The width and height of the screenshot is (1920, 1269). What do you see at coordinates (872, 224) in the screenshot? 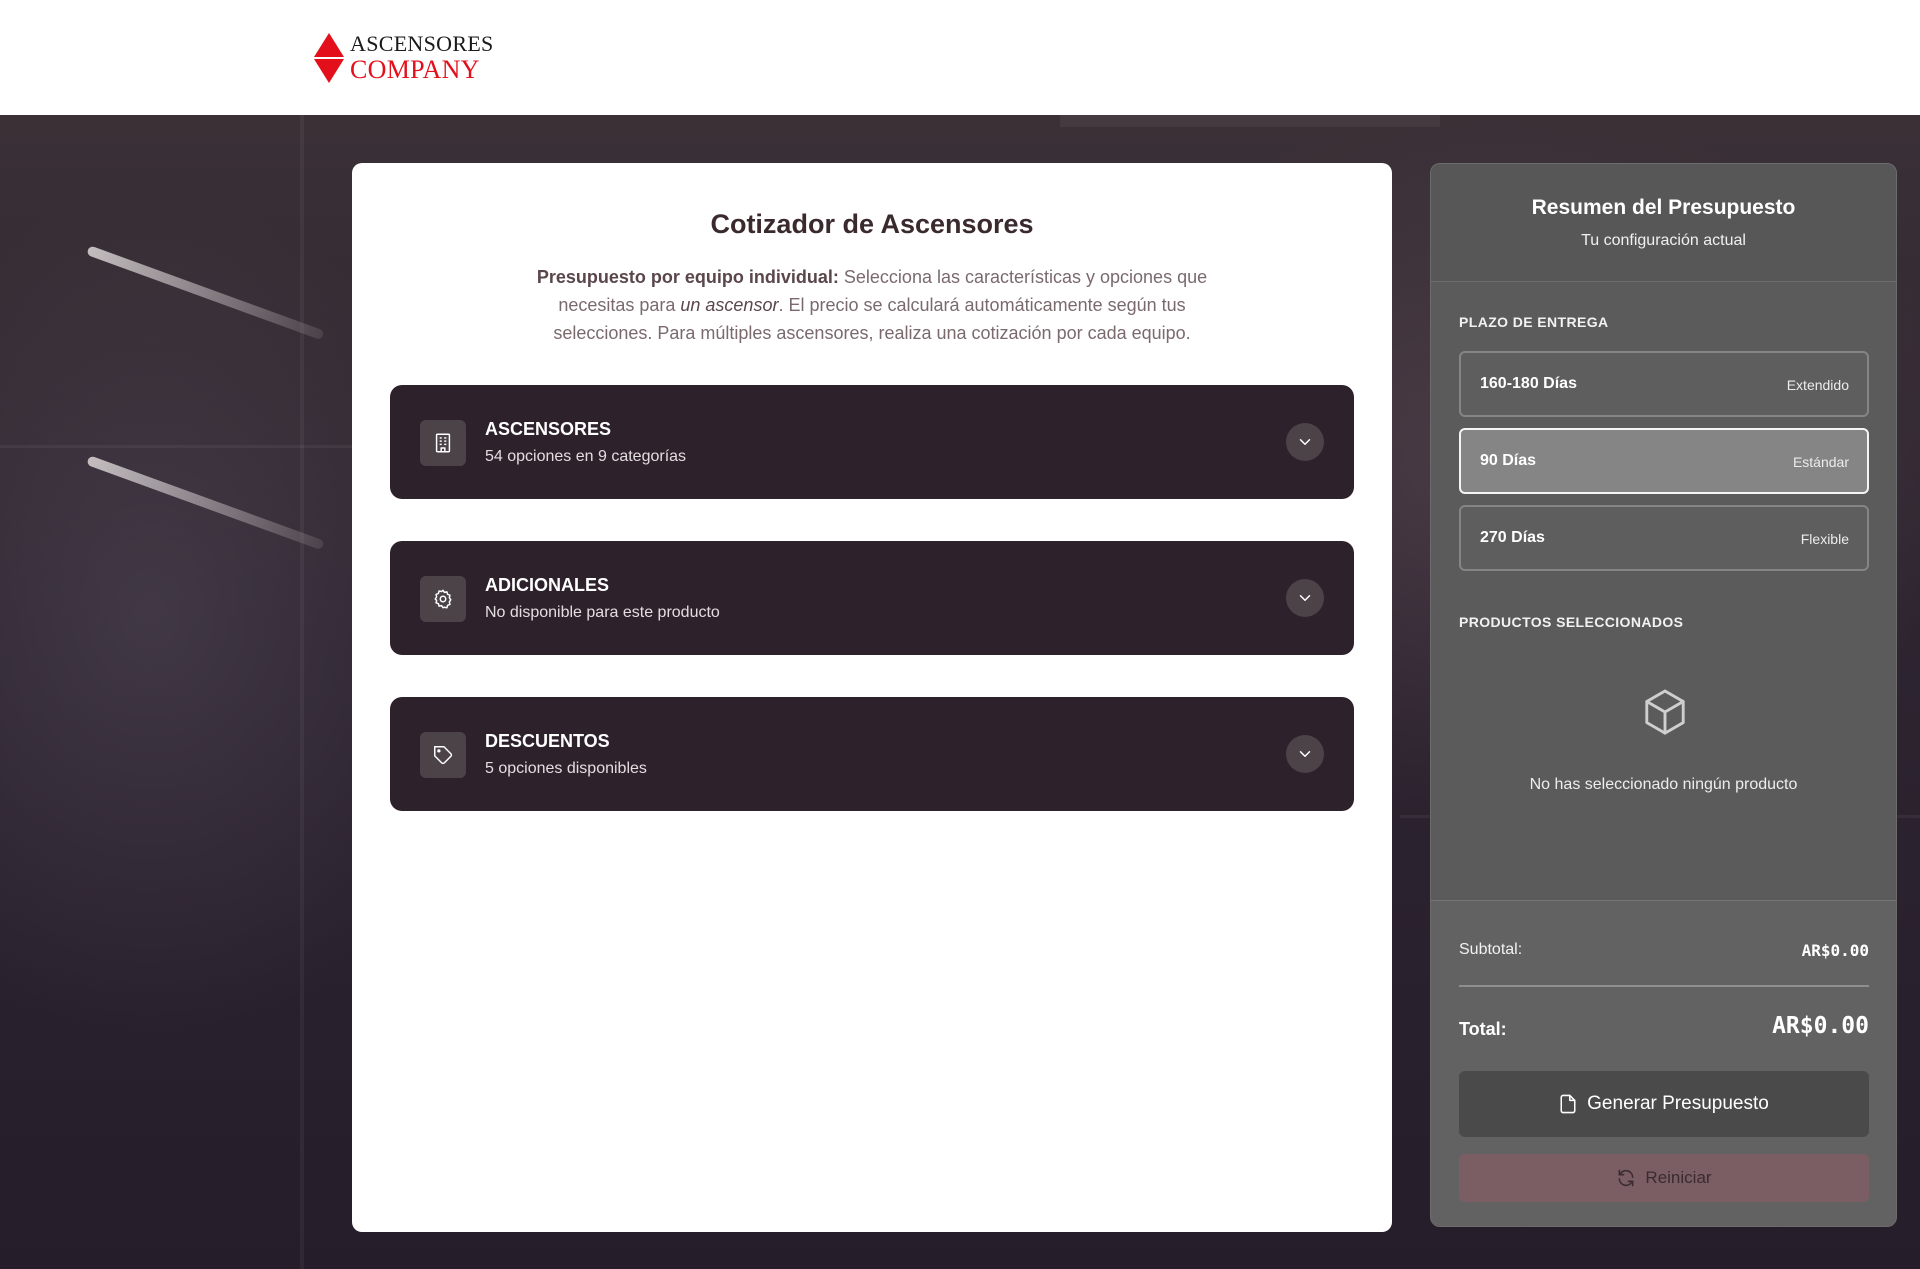
I see `page-title: Cotizador de Ascensores` at bounding box center [872, 224].